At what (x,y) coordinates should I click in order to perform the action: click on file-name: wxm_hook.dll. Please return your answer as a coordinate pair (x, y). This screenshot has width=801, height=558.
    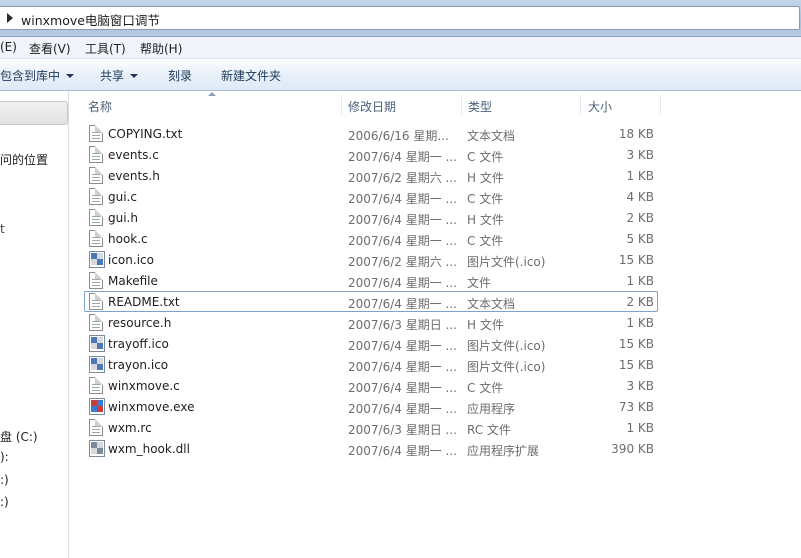
    Looking at the image, I should click on (149, 449).